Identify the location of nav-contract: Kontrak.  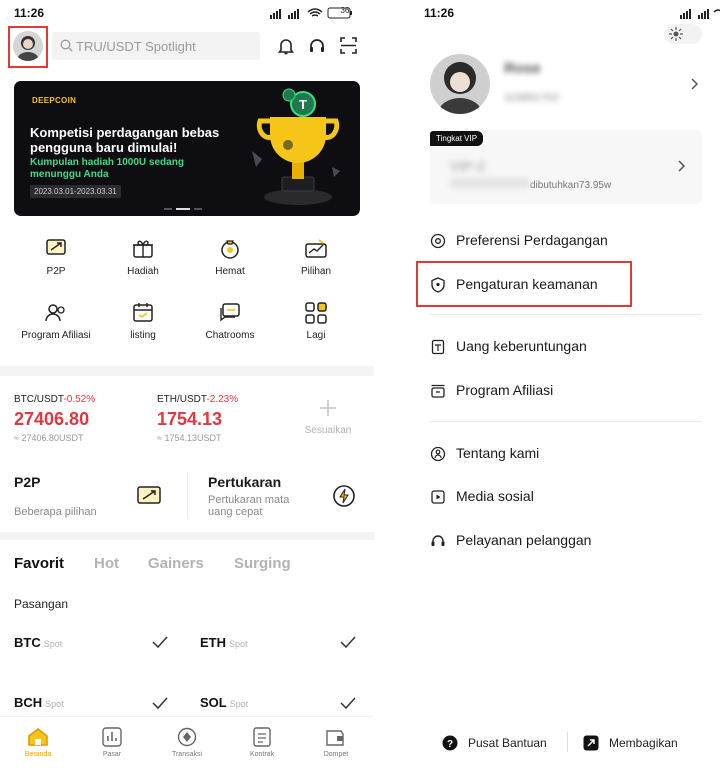
(262, 742).